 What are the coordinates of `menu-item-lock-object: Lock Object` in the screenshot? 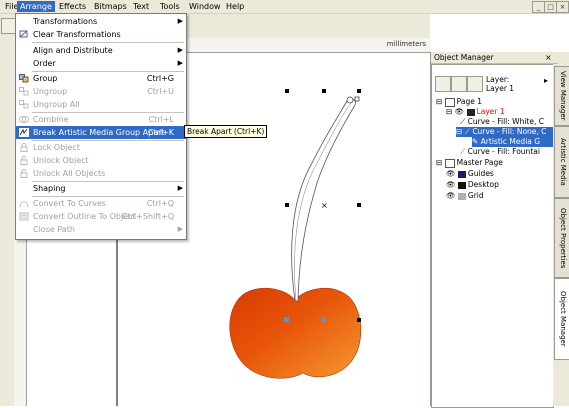 It's located at (101, 147).